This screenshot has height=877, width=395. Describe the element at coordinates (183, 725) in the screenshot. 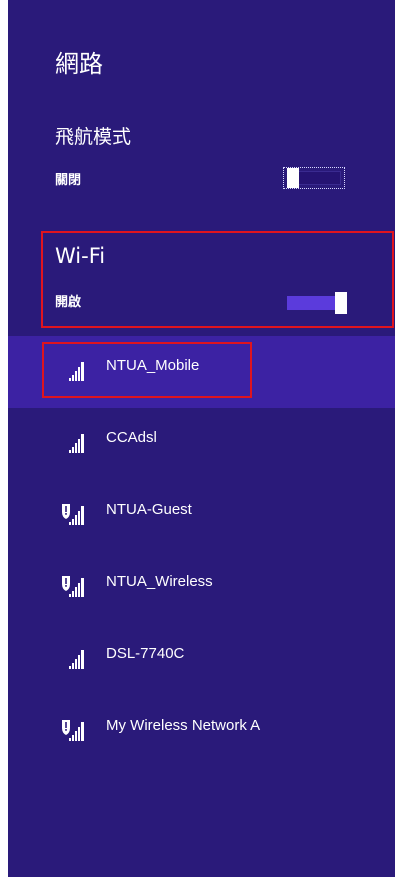

I see `network-name: My Wireless Network A` at that location.